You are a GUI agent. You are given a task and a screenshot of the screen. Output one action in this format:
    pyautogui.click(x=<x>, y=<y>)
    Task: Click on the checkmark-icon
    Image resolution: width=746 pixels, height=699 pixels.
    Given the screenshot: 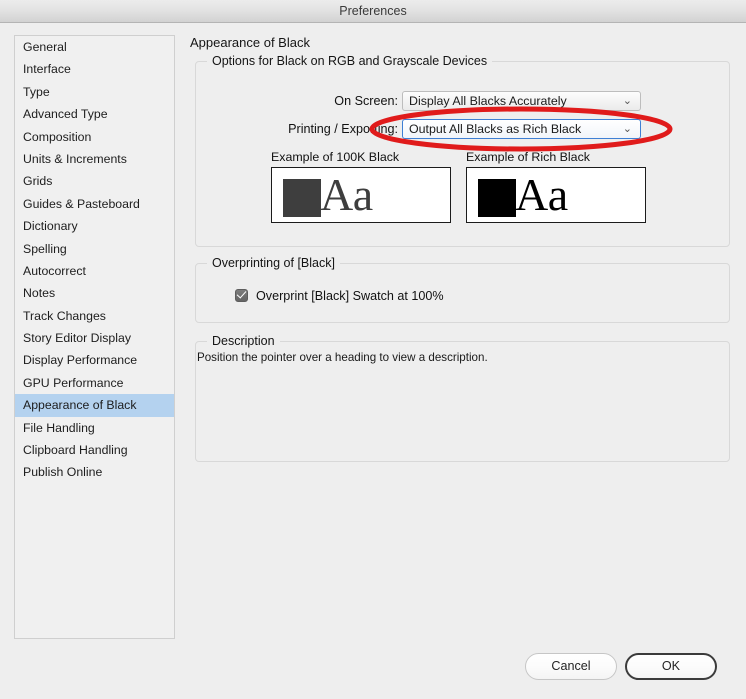 What is the action you would take?
    pyautogui.click(x=241, y=293)
    